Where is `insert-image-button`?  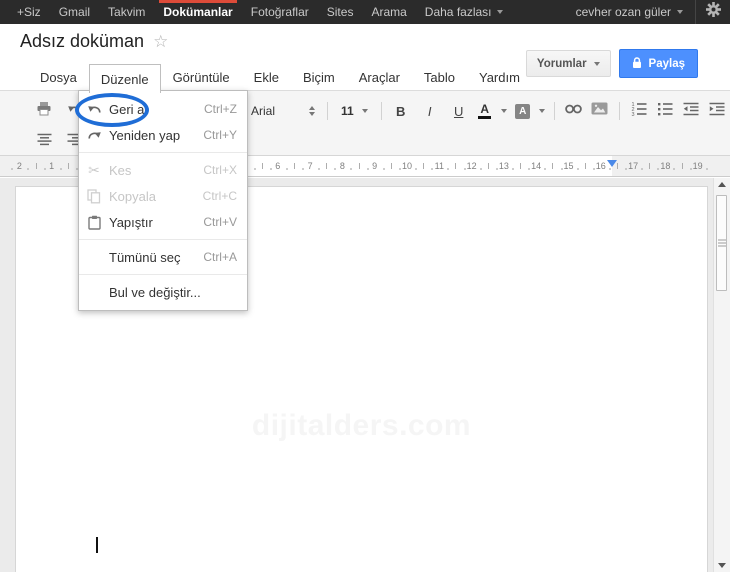
insert-image-button is located at coordinates (600, 111).